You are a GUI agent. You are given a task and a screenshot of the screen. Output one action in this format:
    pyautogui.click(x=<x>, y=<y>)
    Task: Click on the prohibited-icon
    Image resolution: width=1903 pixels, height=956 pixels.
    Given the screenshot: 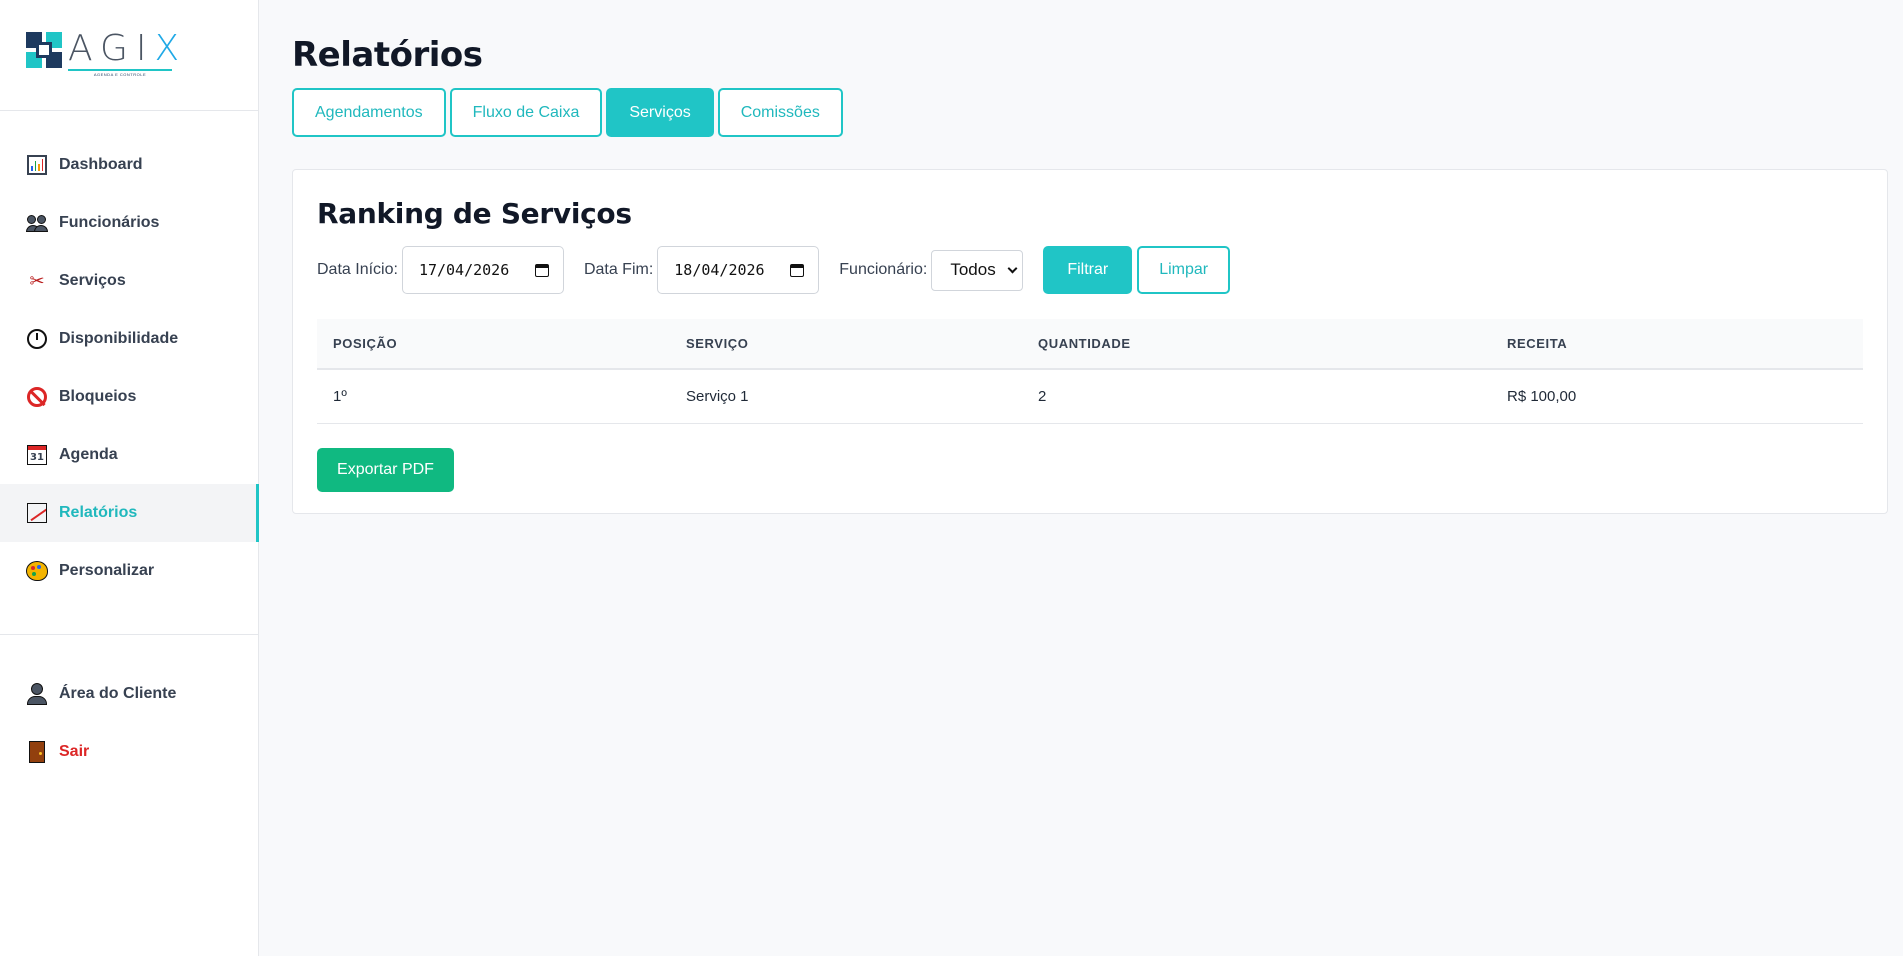 What is the action you would take?
    pyautogui.click(x=37, y=397)
    